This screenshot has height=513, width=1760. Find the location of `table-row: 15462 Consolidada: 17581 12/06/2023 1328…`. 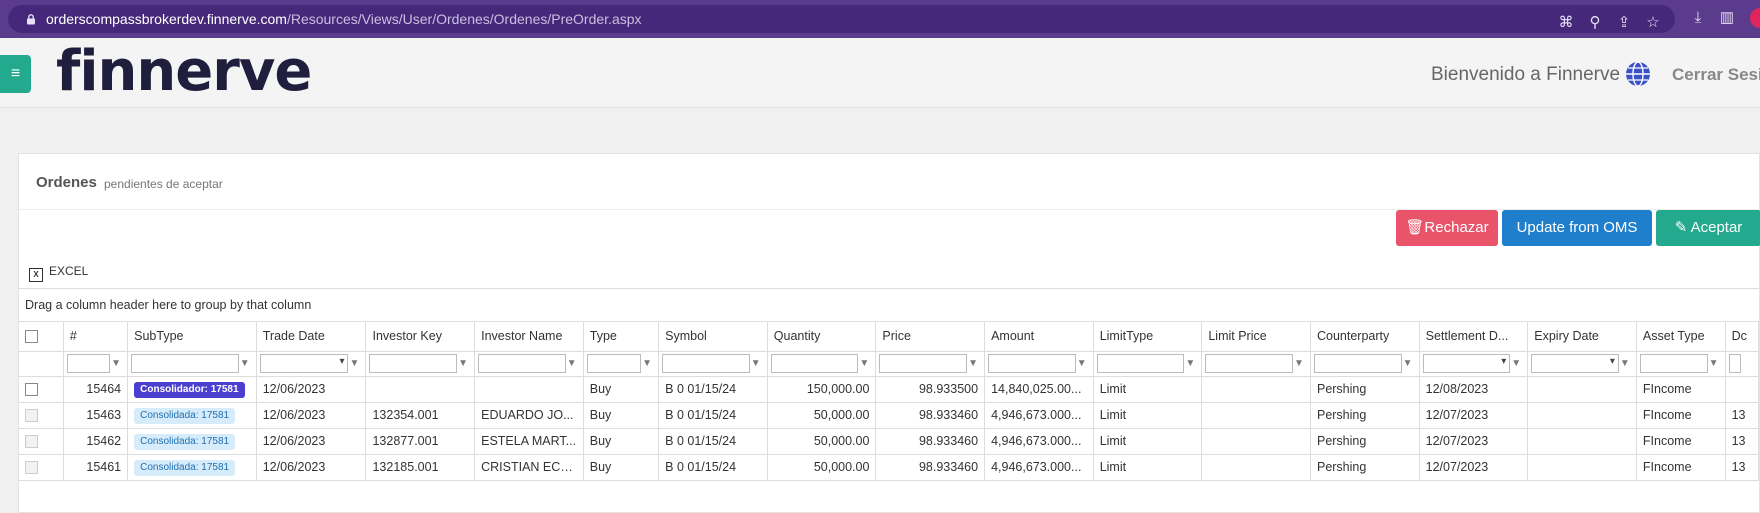

table-row: 15462 Consolidada: 17581 12/06/2023 1328… is located at coordinates (889, 441).